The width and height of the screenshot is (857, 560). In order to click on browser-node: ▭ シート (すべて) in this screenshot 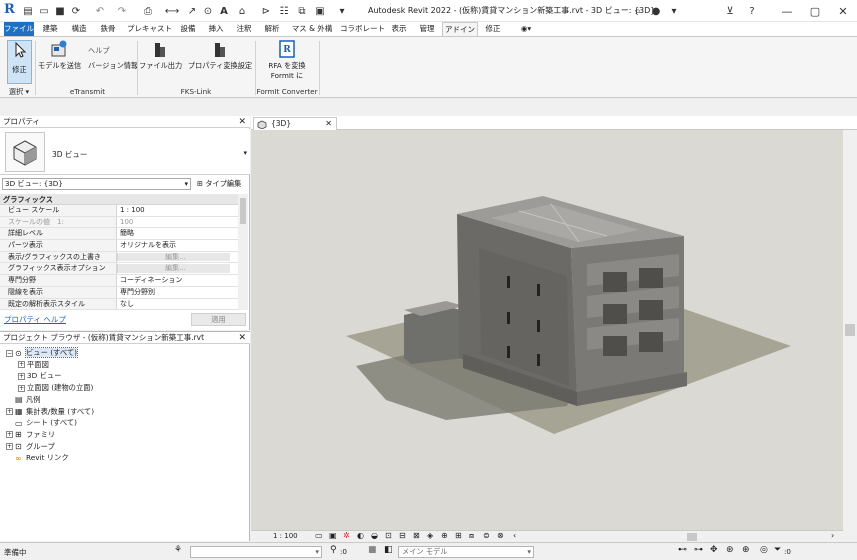, I will do `click(41, 422)`.